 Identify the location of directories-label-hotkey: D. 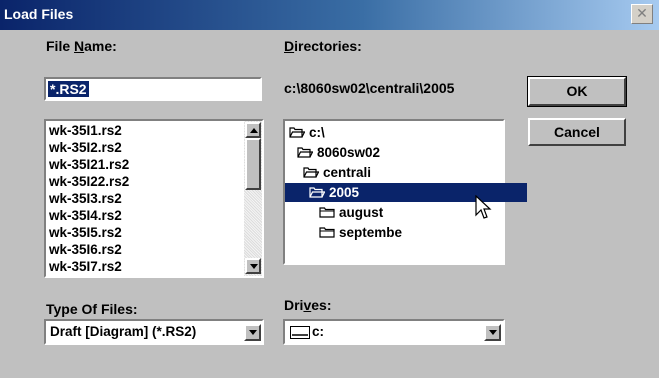
(289, 46).